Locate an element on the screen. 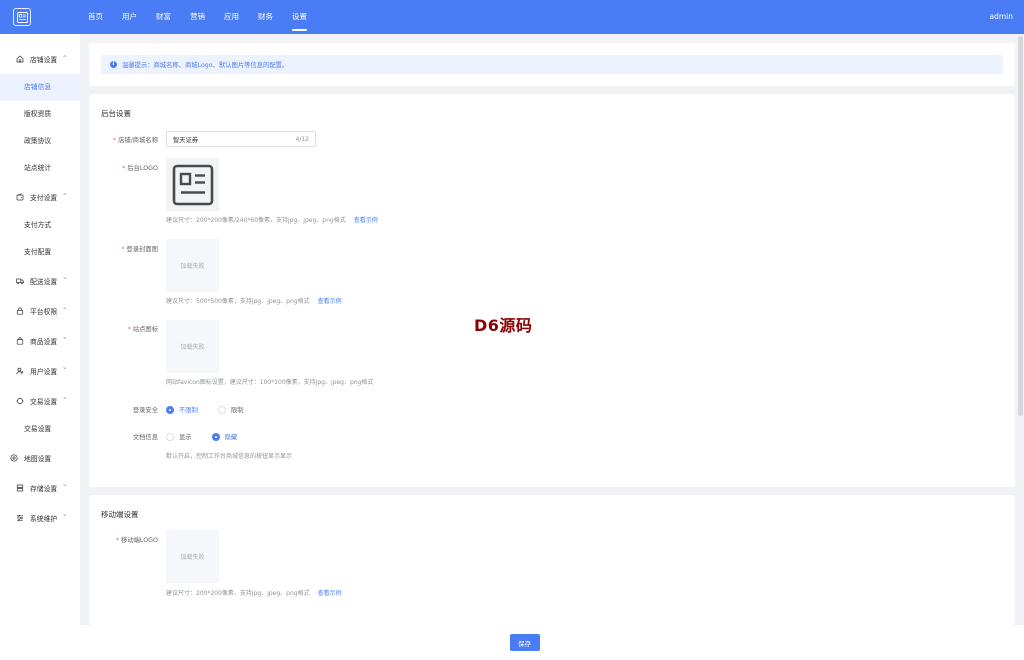 This screenshot has height=660, width=1024. sliders-icon is located at coordinates (20, 518).